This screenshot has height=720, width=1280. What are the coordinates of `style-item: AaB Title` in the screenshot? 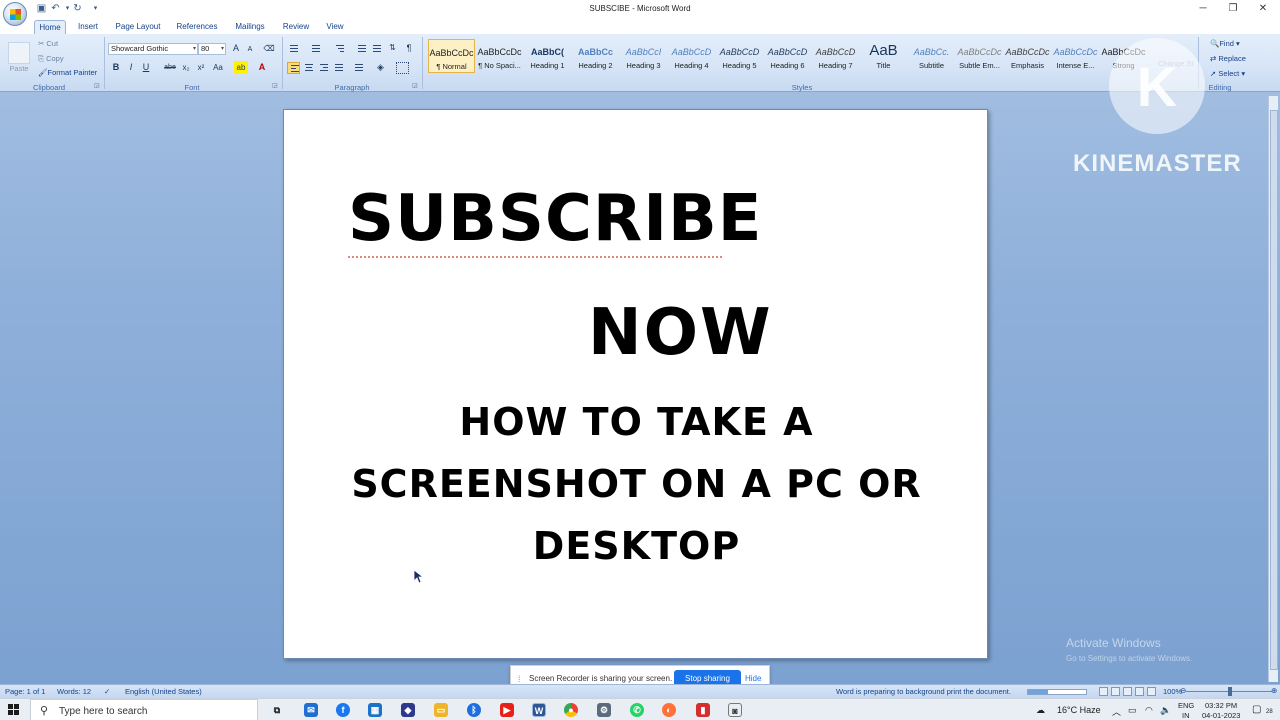 It's located at (883, 56).